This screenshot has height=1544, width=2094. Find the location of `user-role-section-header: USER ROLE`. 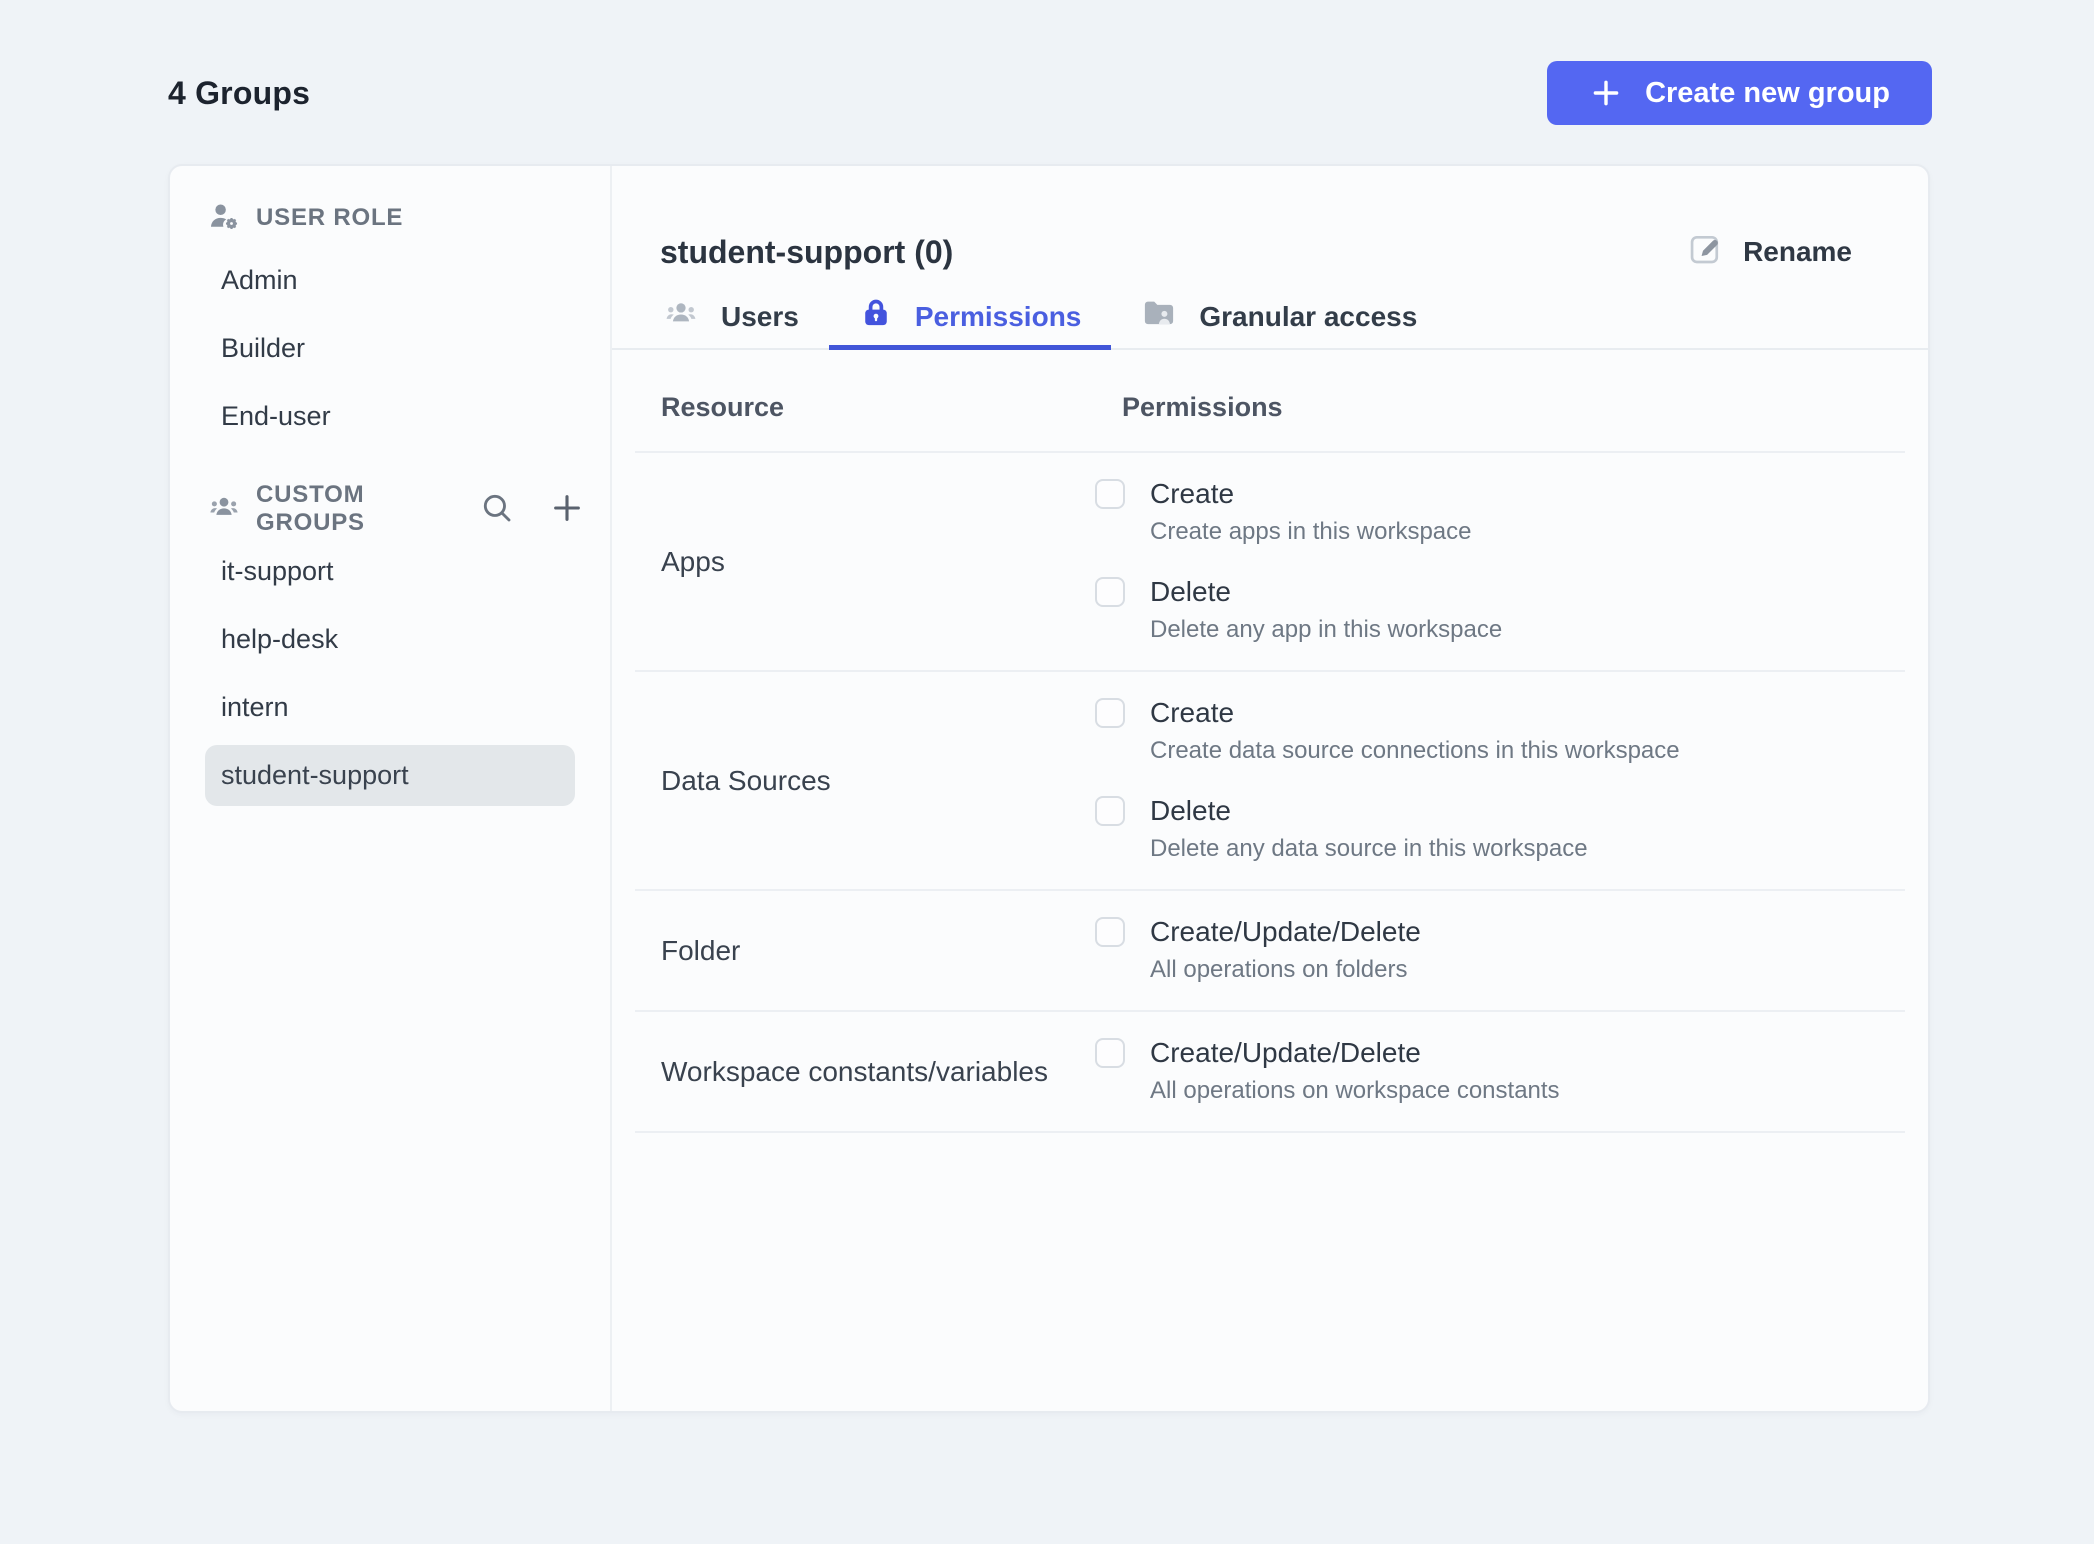

user-role-section-header: USER ROLE is located at coordinates (395, 218).